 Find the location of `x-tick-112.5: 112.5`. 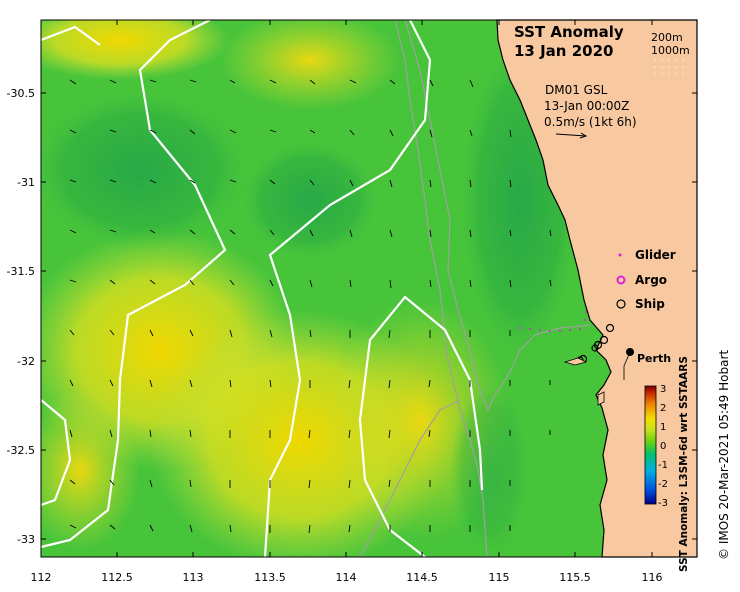

x-tick-112.5: 112.5 is located at coordinates (117, 577).